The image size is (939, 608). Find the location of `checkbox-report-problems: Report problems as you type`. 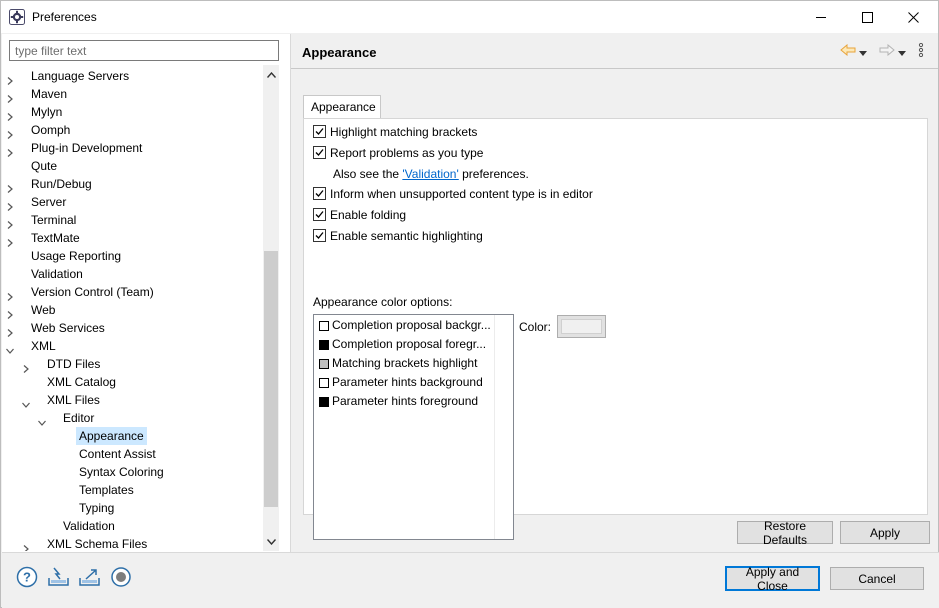

checkbox-report-problems: Report problems as you type is located at coordinates (398, 152).